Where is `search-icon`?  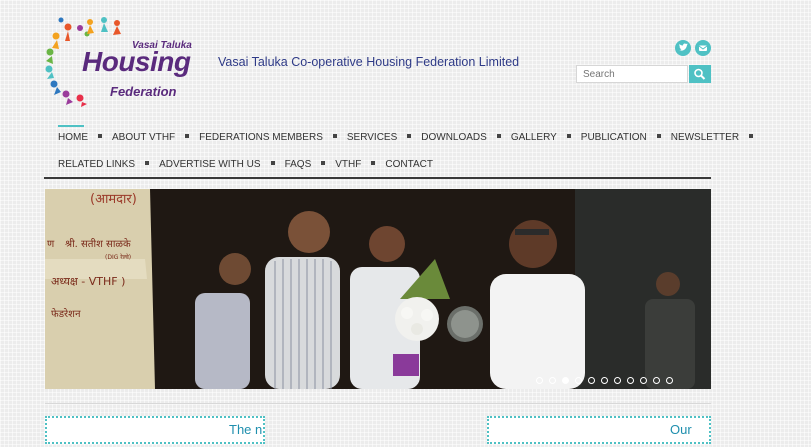
search-icon is located at coordinates (700, 74).